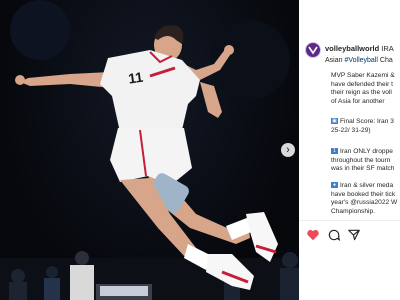  What do you see at coordinates (334, 235) in the screenshot?
I see `comment-icon` at bounding box center [334, 235].